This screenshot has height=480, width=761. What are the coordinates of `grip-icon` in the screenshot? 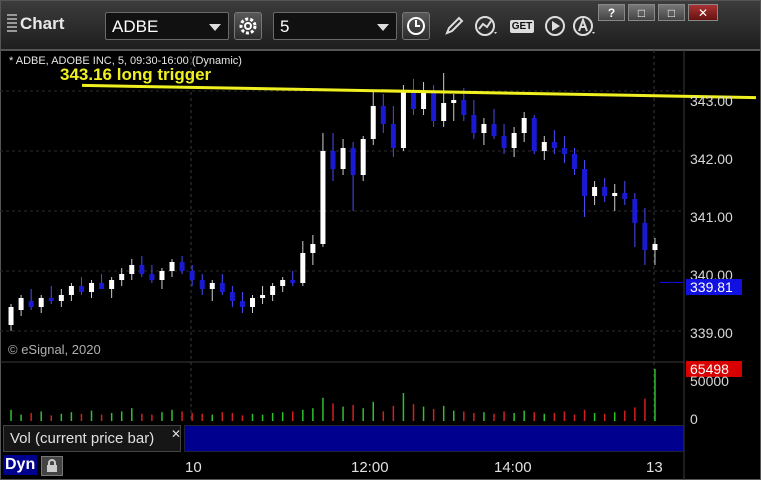 It's located at (12, 23).